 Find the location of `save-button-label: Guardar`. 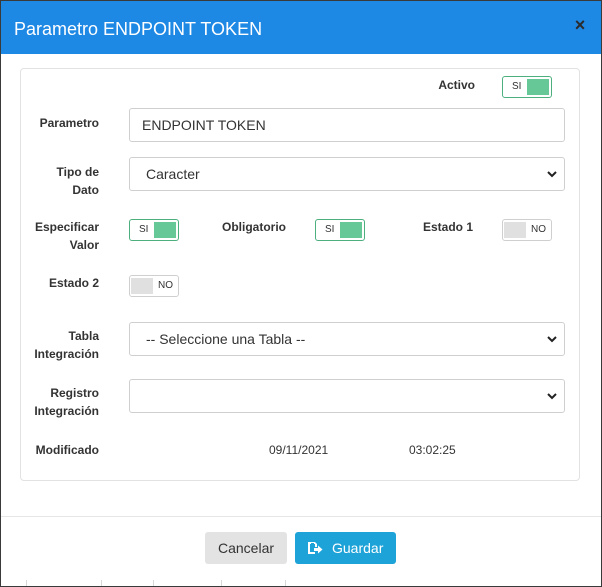

save-button-label: Guardar is located at coordinates (358, 548).